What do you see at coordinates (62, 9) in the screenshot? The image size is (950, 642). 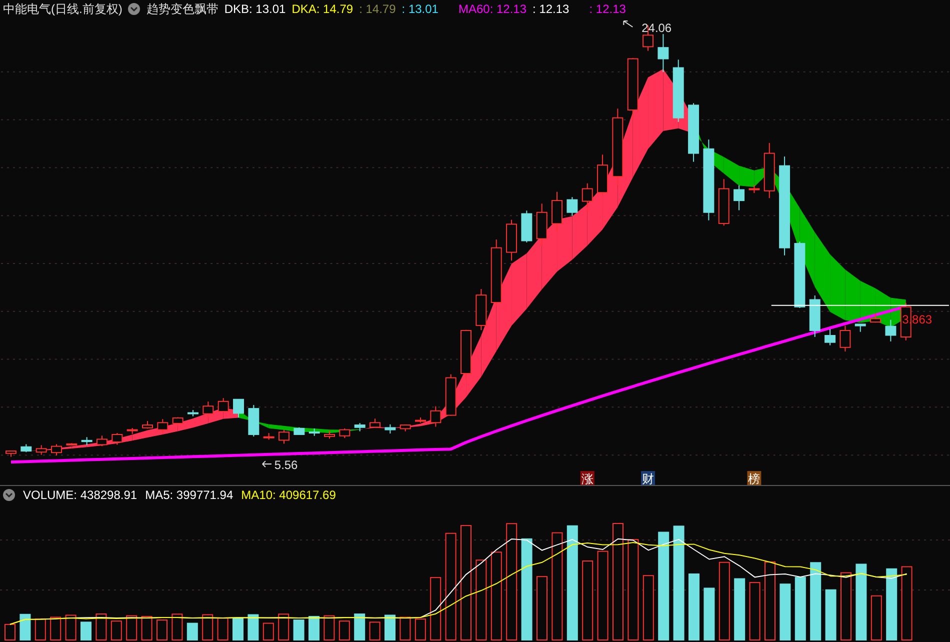 I see `stock-title: 中能电气(日线.前复权)` at bounding box center [62, 9].